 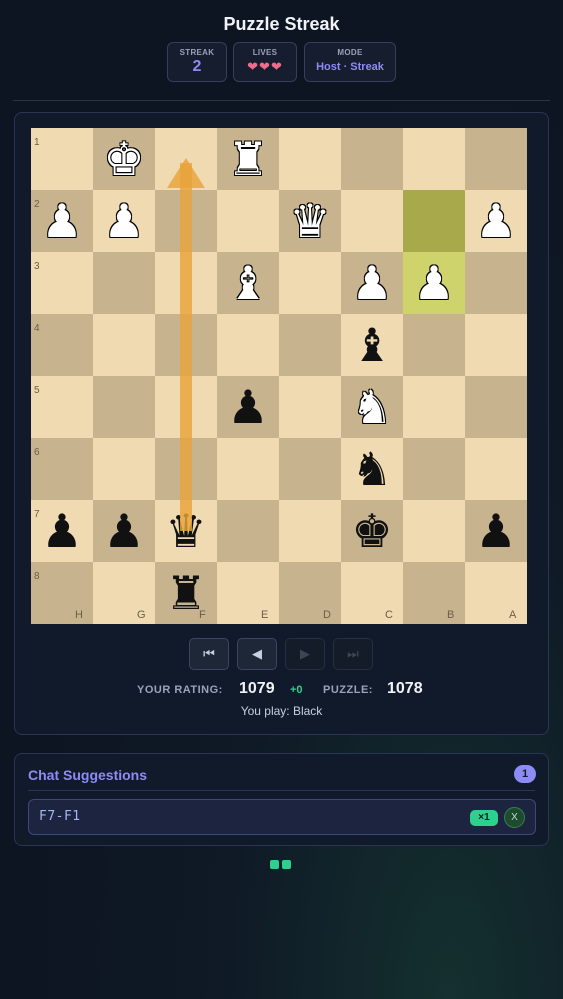 What do you see at coordinates (451, 615) in the screenshot?
I see `file-label: B` at bounding box center [451, 615].